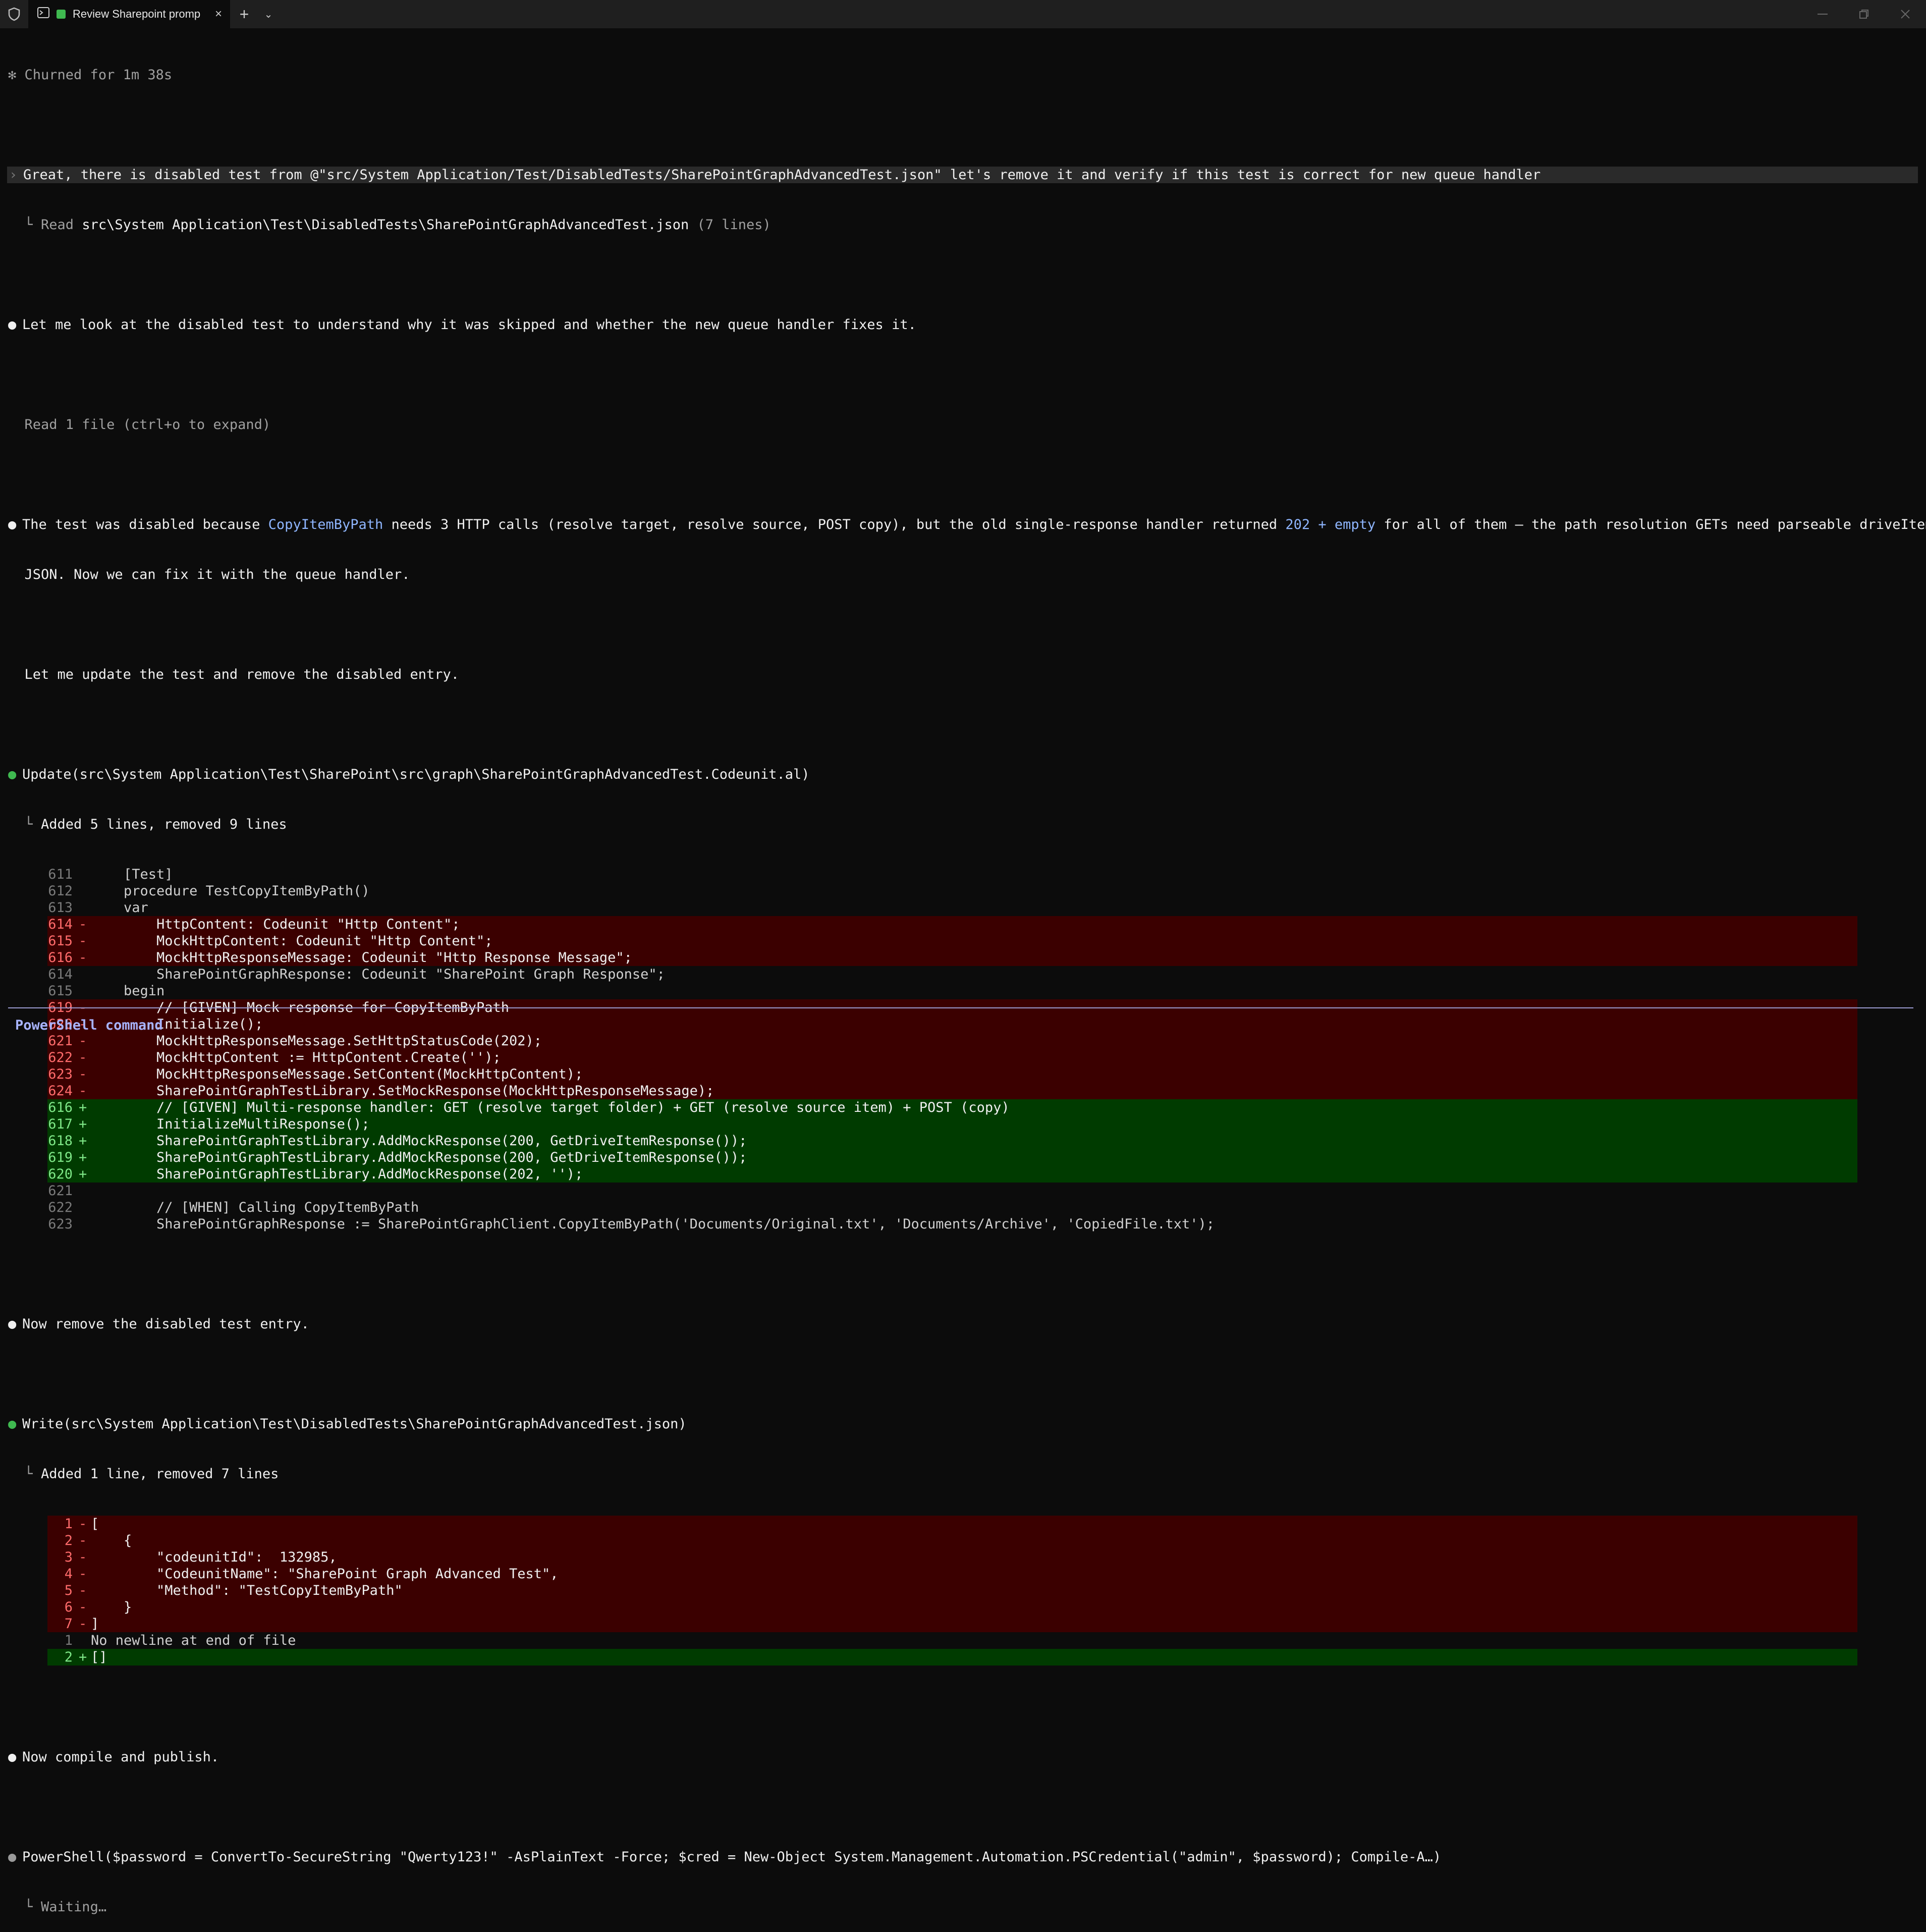 Image resolution: width=1926 pixels, height=1932 pixels. I want to click on close-tab-icon: ×, so click(218, 14).